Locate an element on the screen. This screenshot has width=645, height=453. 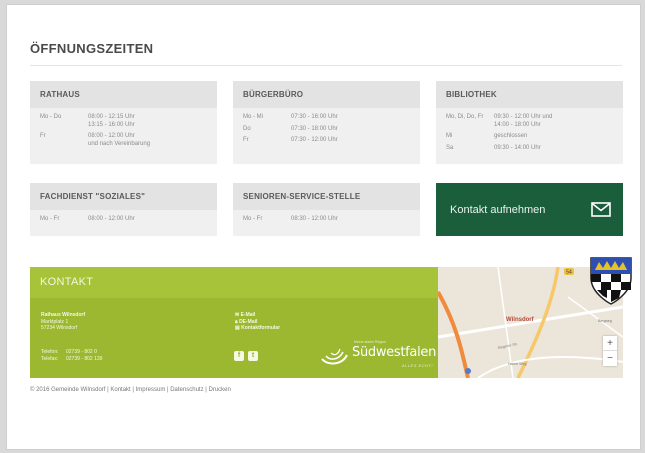
hours-row: Mo - Fr 08:30 - 12:00 Uhr is located at coordinates (326, 220).